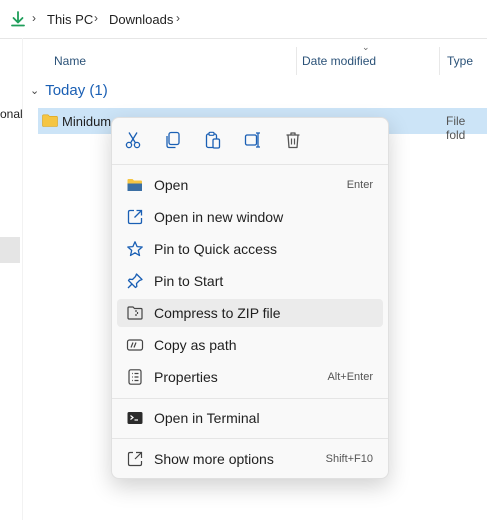  I want to click on menu-item-label: Pin to Start, so click(189, 281).